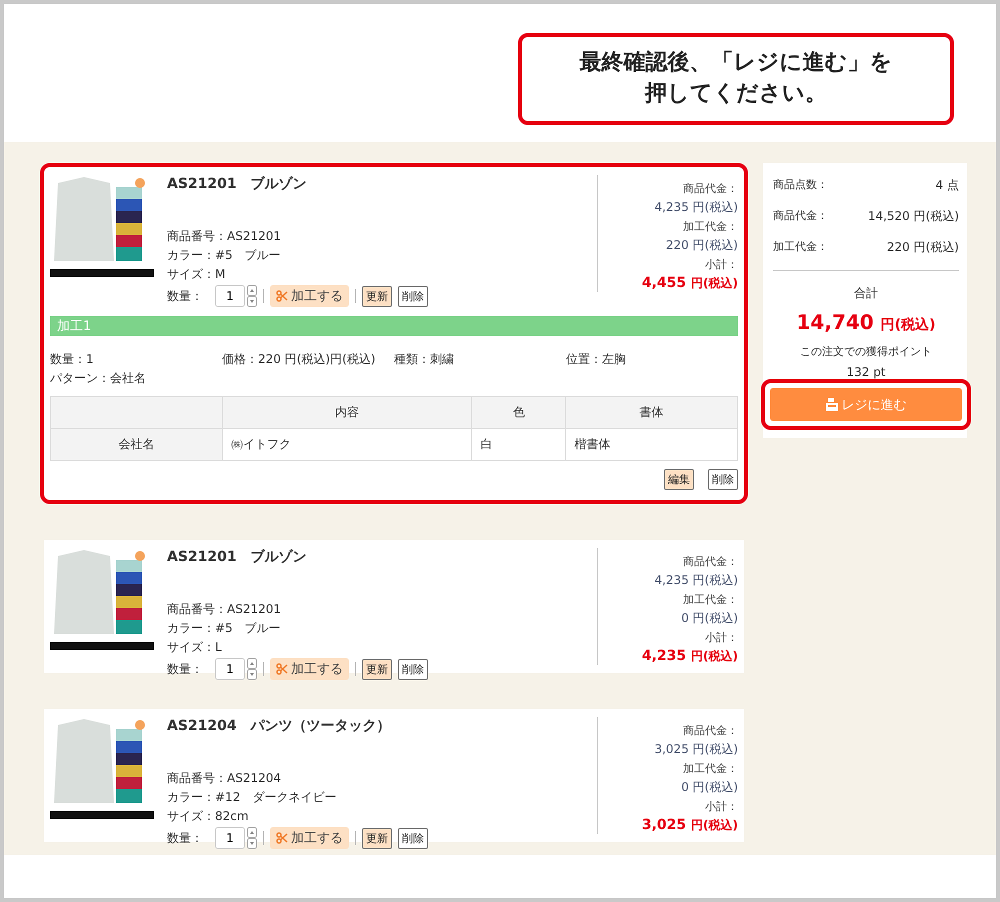 Image resolution: width=1000 pixels, height=902 pixels. What do you see at coordinates (866, 322) in the screenshot?
I see `total-value: 14,740 円(税込)` at bounding box center [866, 322].